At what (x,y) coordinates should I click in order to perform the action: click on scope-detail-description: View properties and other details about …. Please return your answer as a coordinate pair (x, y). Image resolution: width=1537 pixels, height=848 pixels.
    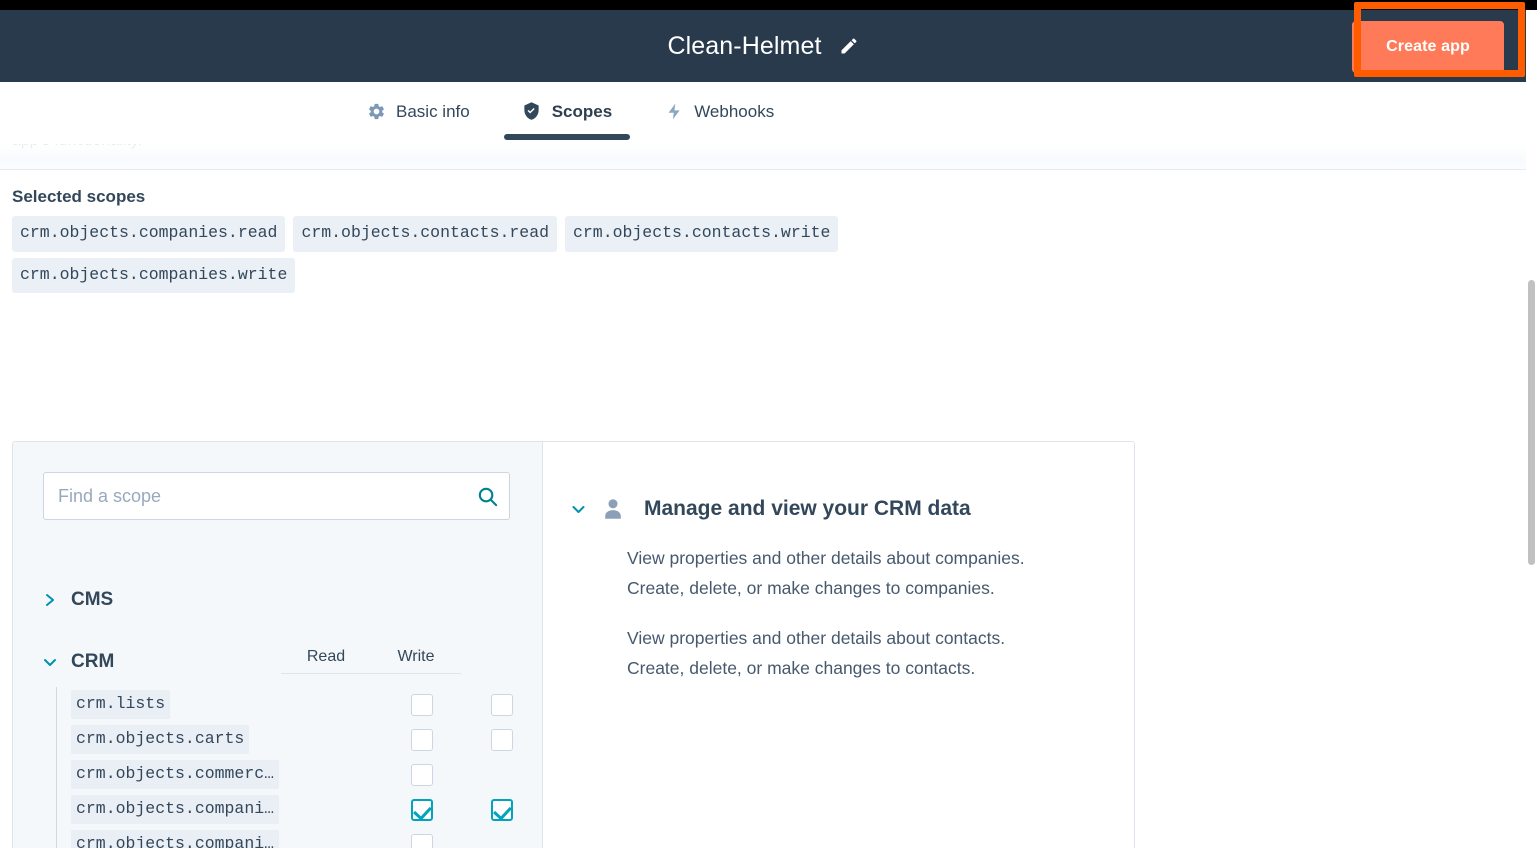
    Looking at the image, I should click on (880, 613).